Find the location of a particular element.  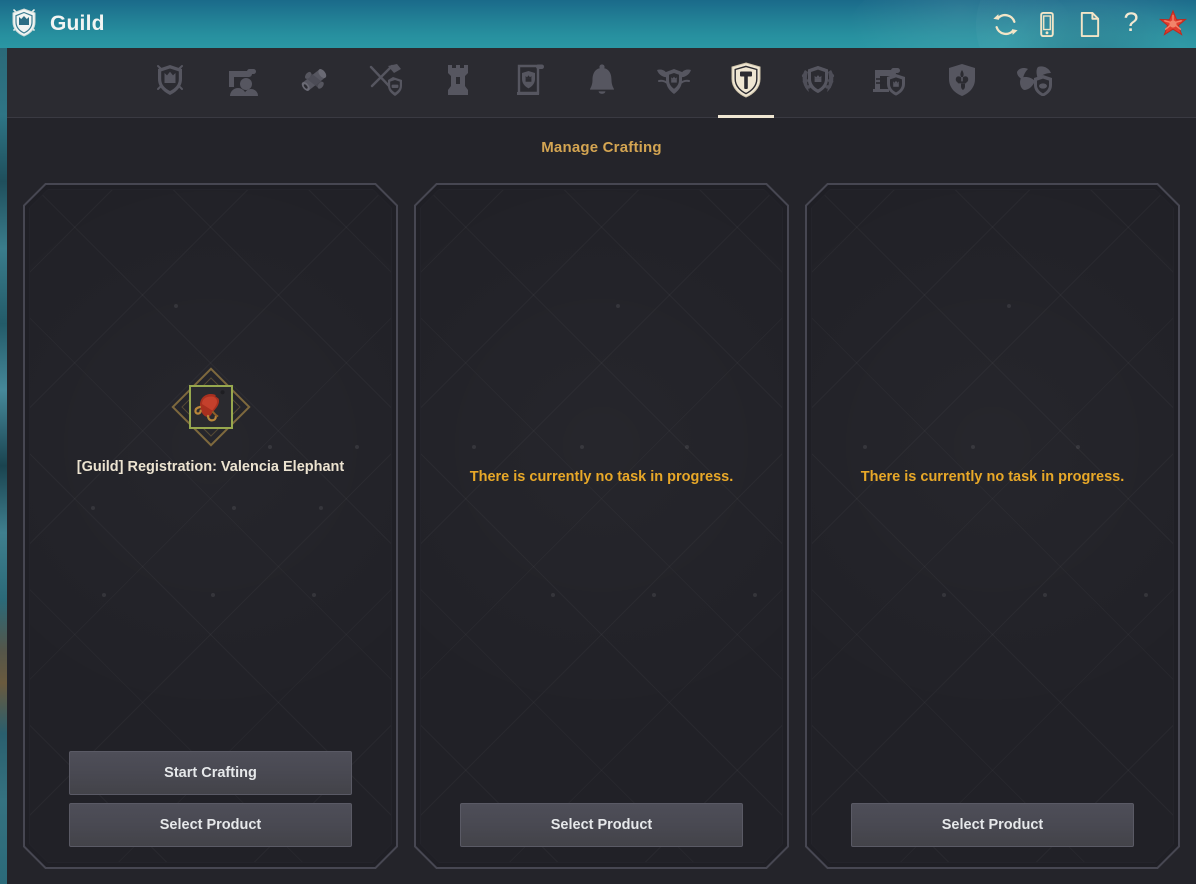

panel-buttons: Start Crafting Select Product is located at coordinates (210, 799).